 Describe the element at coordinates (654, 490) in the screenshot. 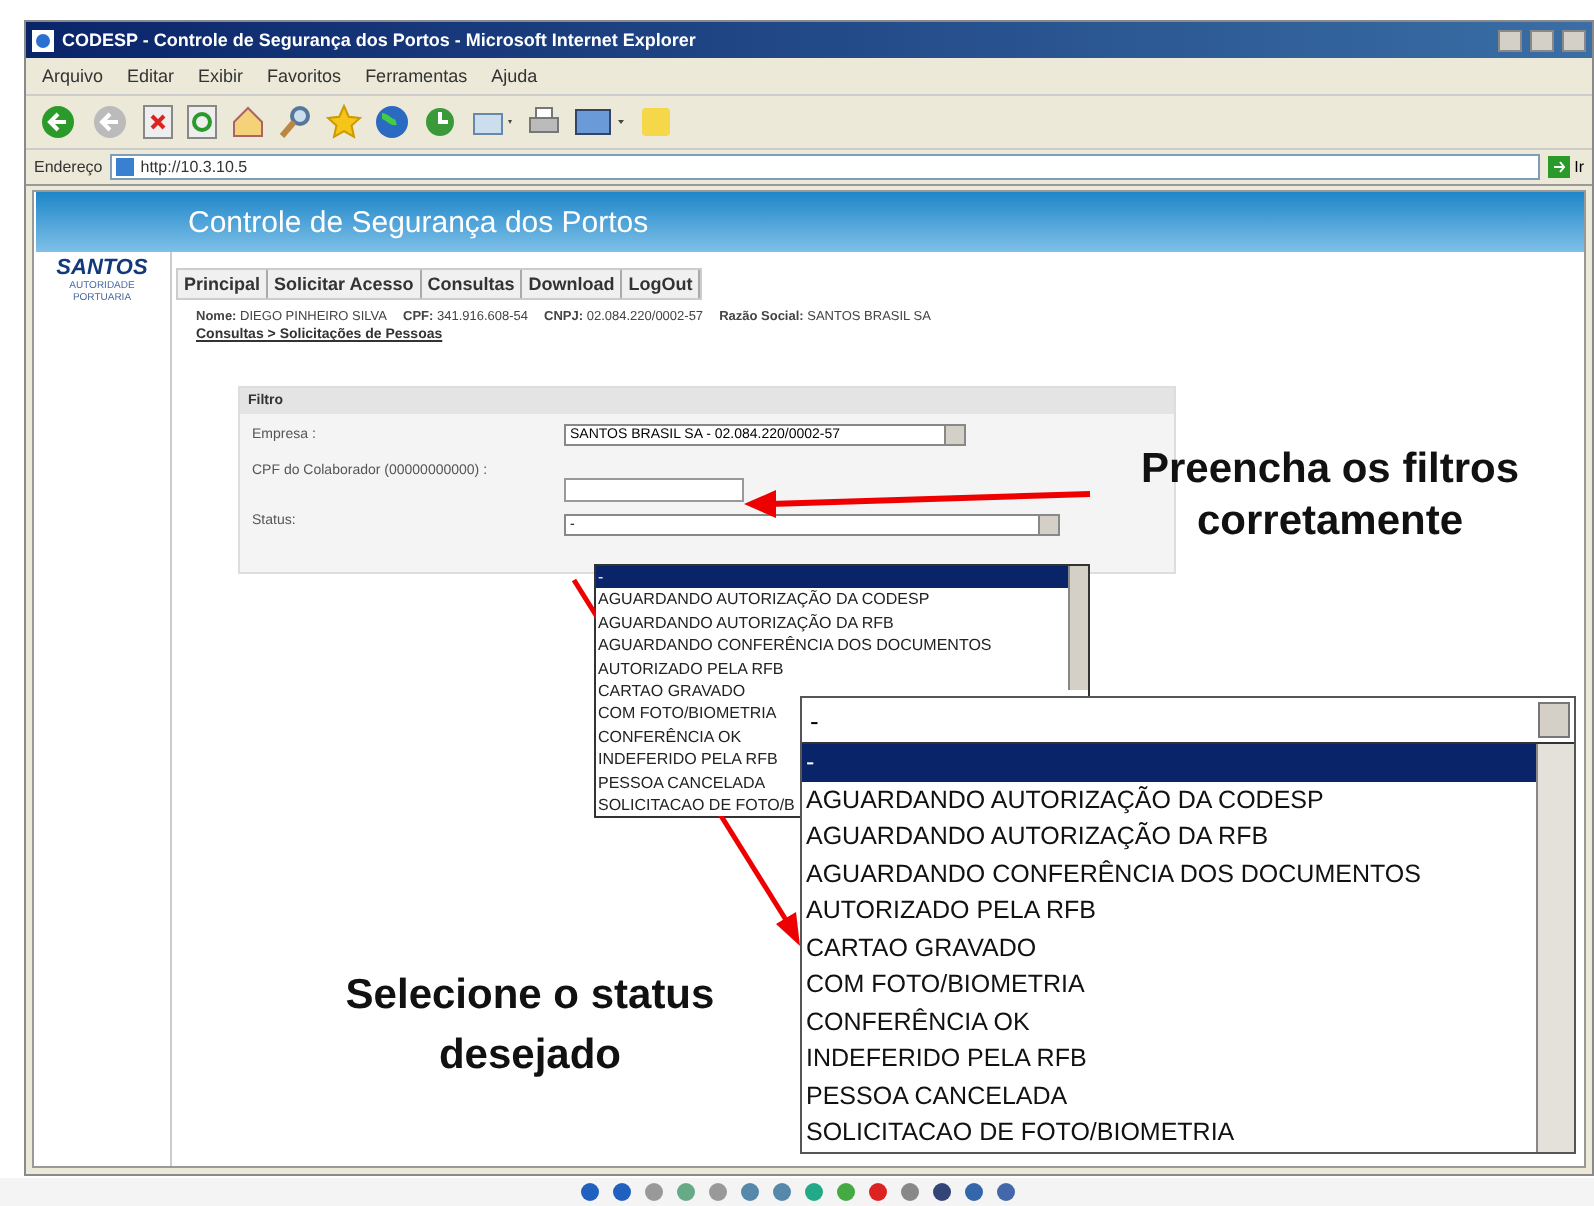

I see `cpf-input-field` at that location.